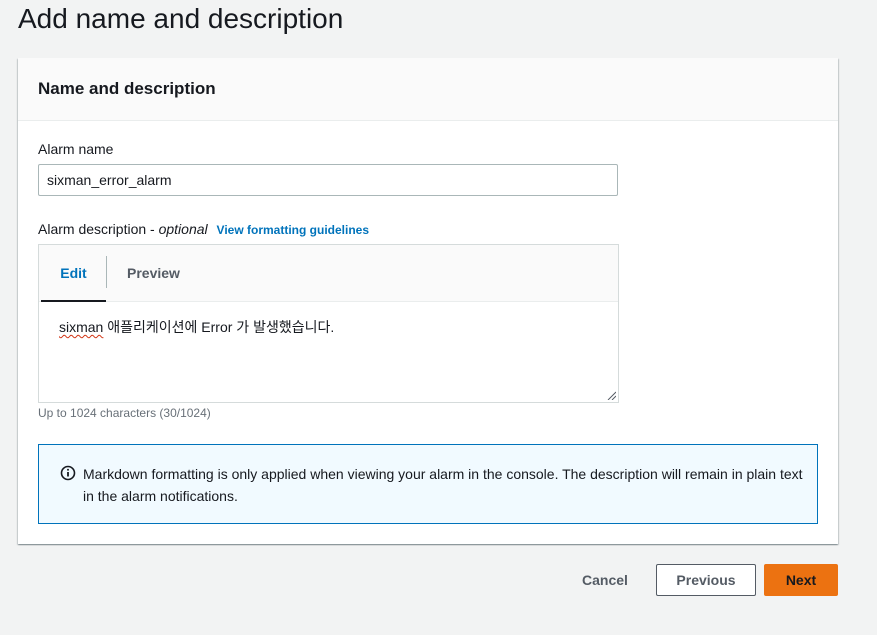 The width and height of the screenshot is (877, 635). I want to click on card-title: Name and description, so click(127, 88).